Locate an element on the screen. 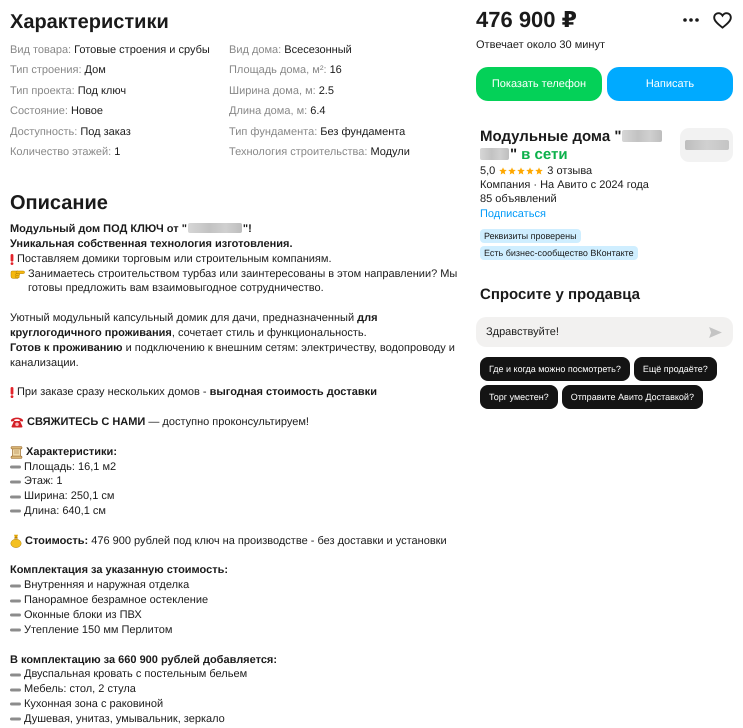  description-text: Уникальная собственная технология изготовления. is located at coordinates (151, 244).